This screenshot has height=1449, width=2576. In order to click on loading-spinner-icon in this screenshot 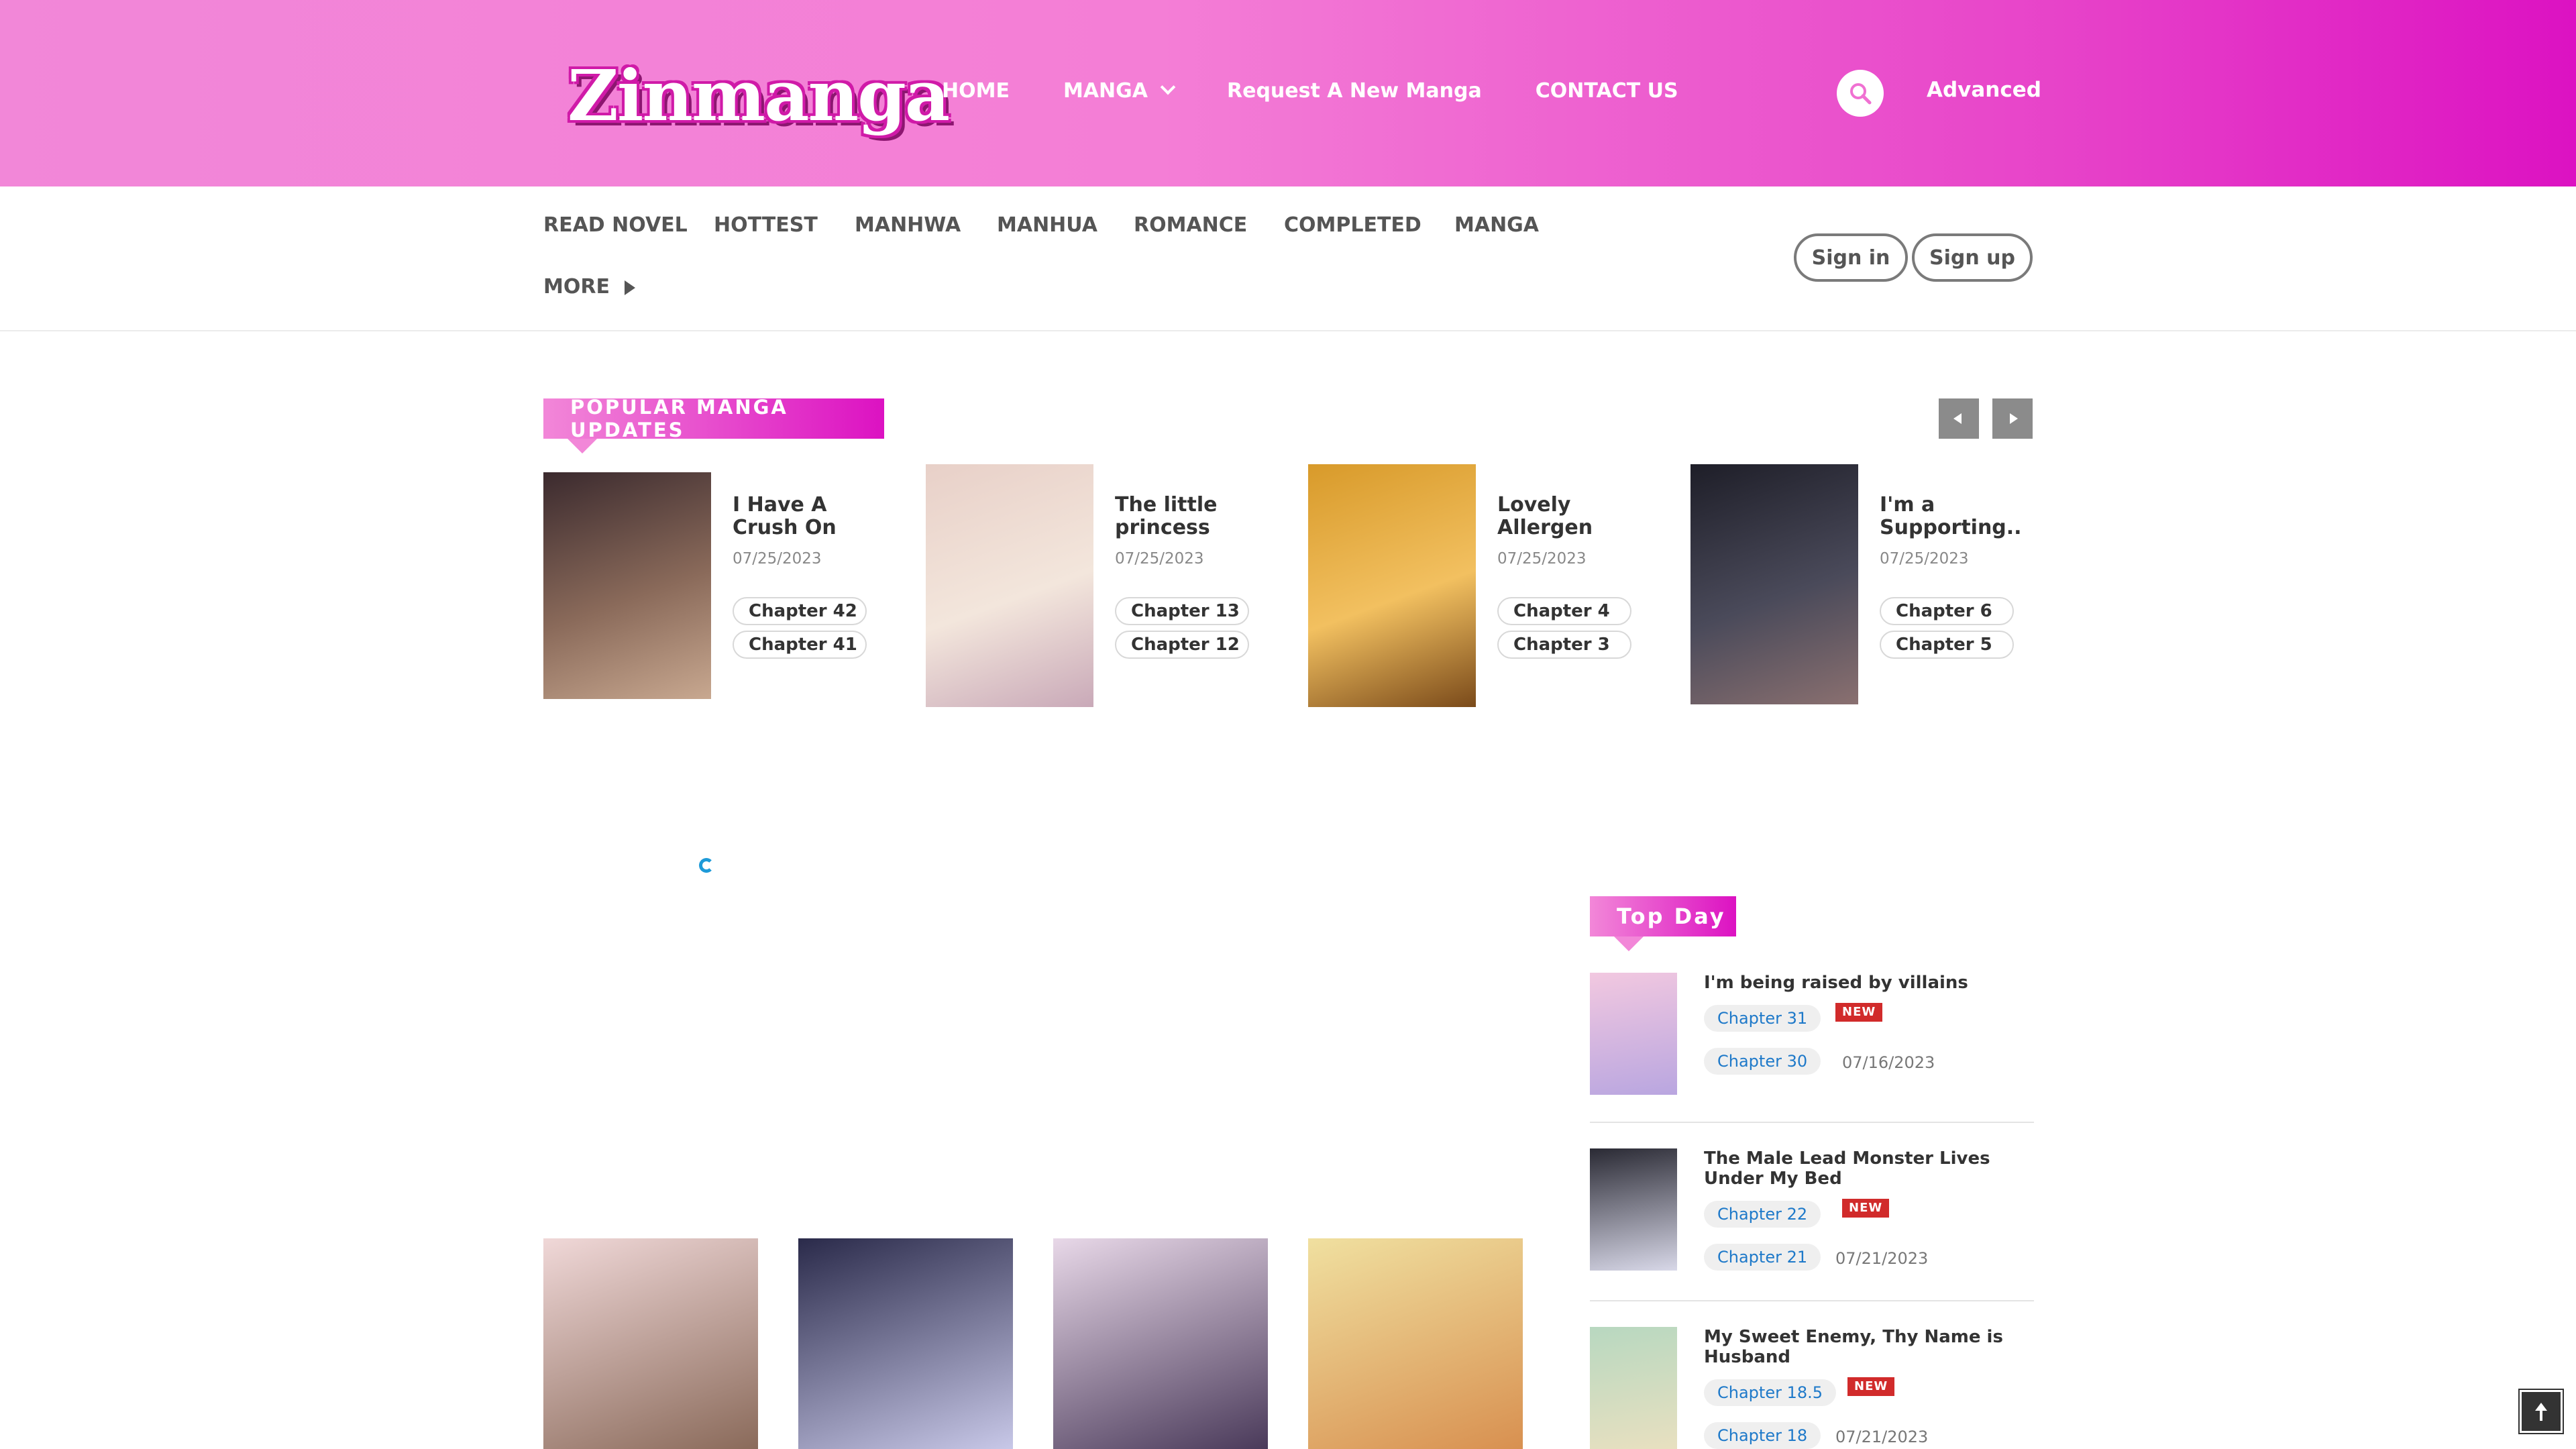, I will do `click(706, 865)`.